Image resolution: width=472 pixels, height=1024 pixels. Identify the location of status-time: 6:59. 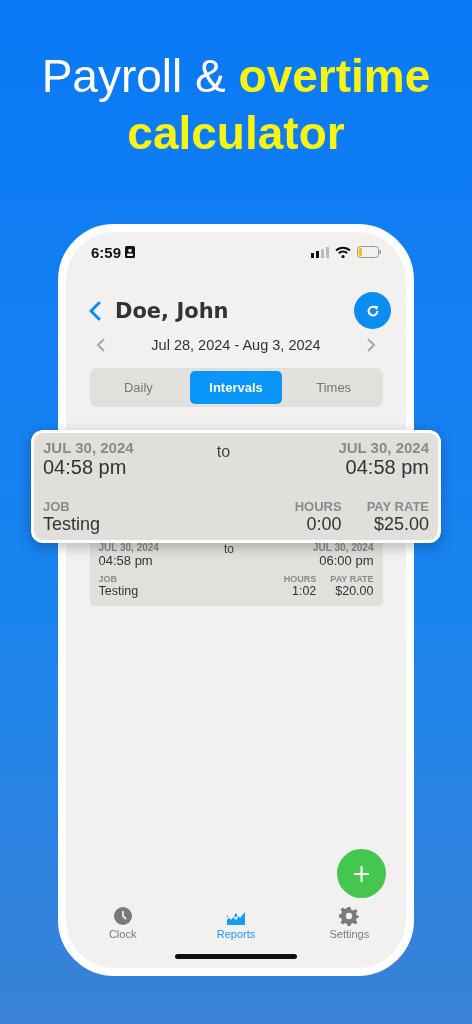
(106, 252).